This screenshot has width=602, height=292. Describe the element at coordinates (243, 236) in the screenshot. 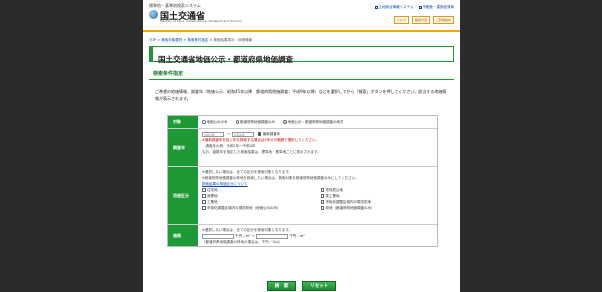

I see `price-min-unit: 千円／m²` at that location.